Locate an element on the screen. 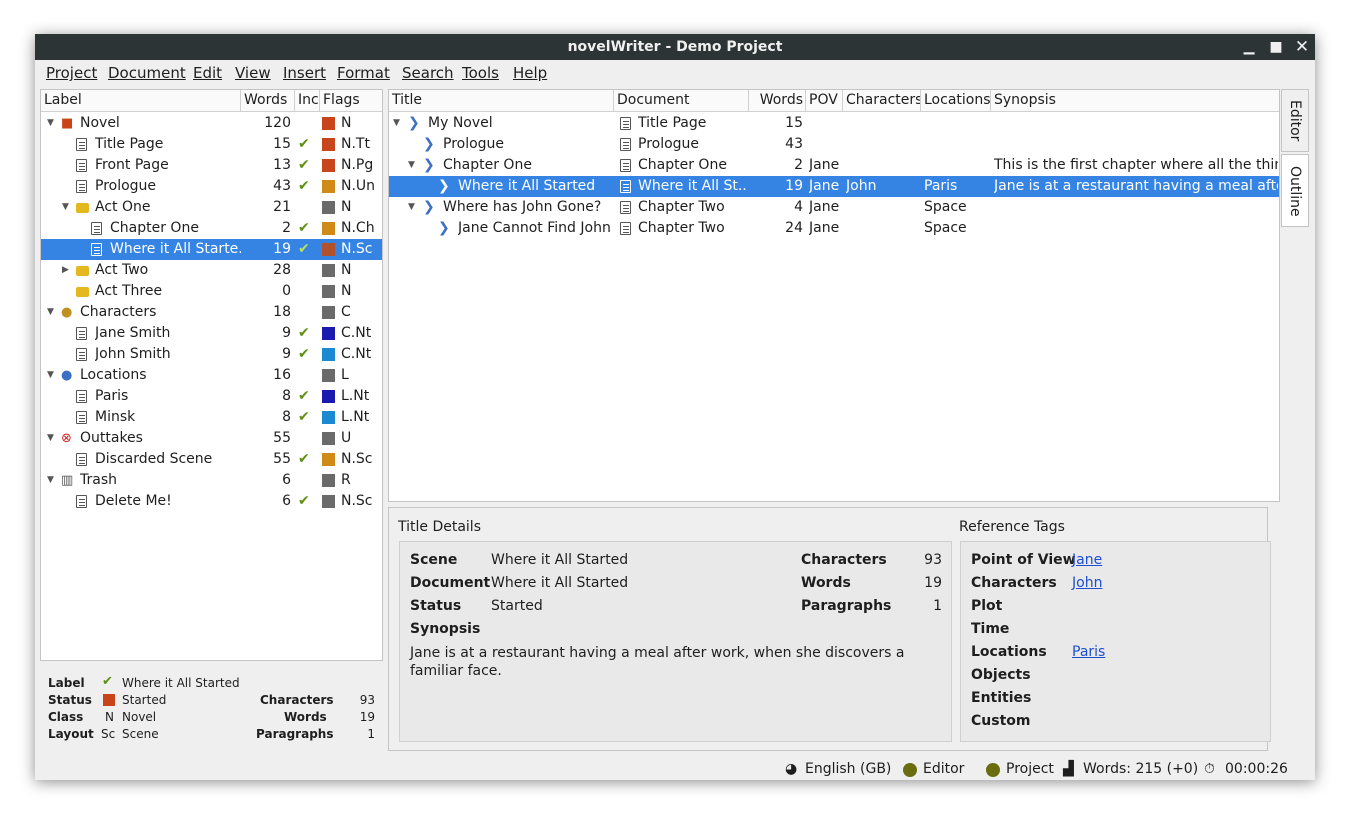 The image size is (1350, 820). tree-row: Minsk 8 ✔ L.Nt is located at coordinates (211, 417).